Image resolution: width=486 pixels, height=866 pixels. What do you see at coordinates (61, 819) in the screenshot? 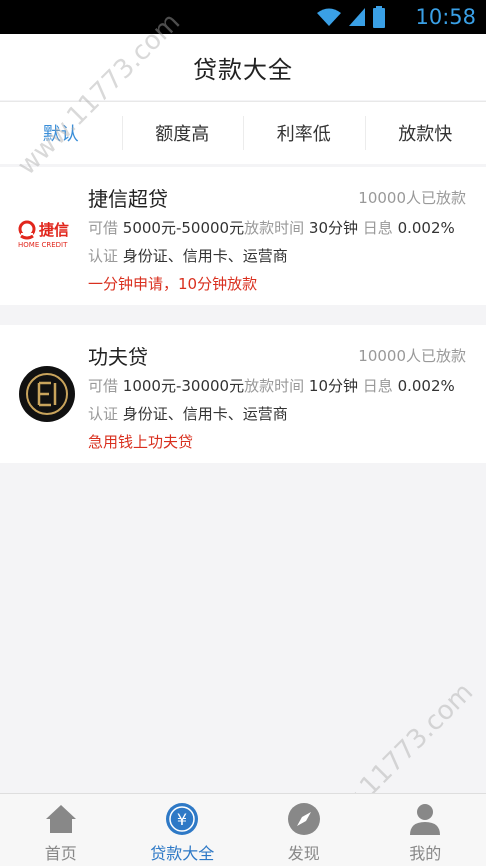
I see `home-icon` at bounding box center [61, 819].